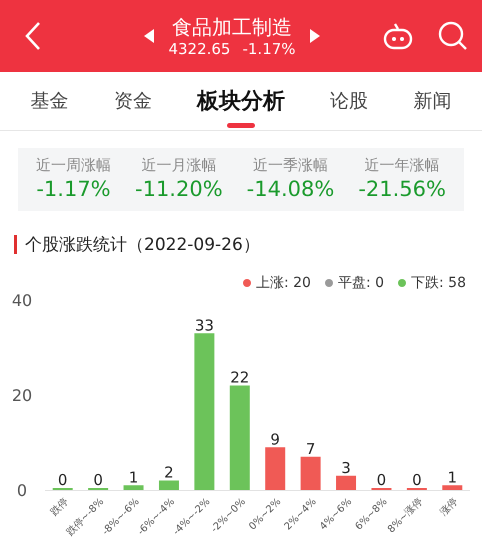  Describe the element at coordinates (179, 189) in the screenshot. I see `stat-value: -11.20%` at that location.